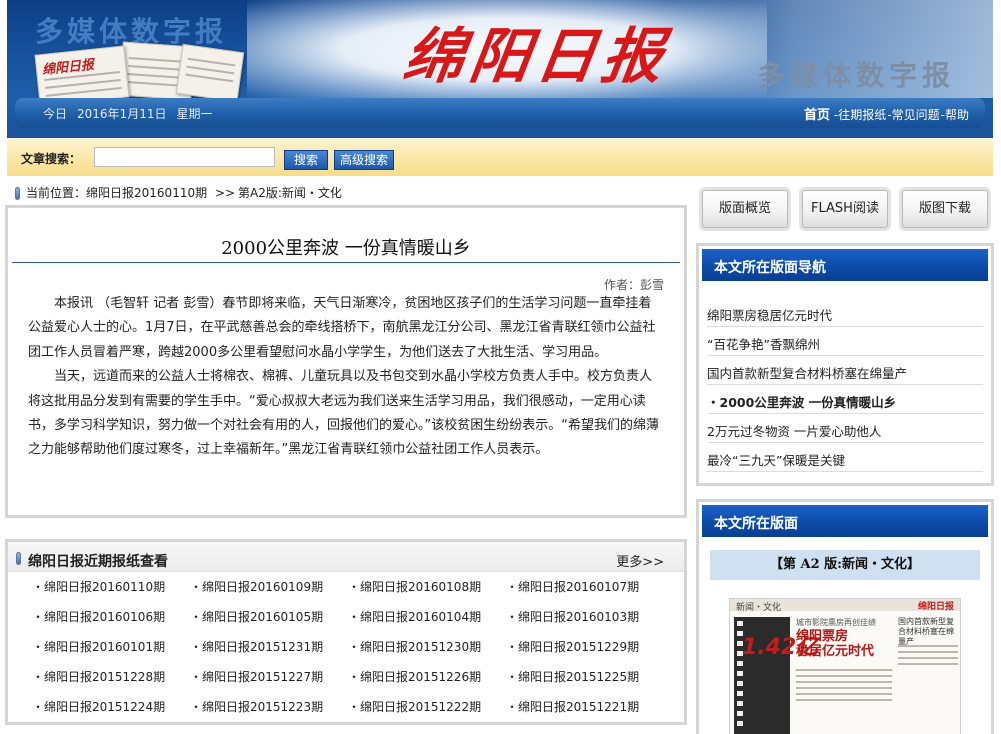 Image resolution: width=1001 pixels, height=734 pixels. What do you see at coordinates (184, 157) in the screenshot?
I see `search-input` at bounding box center [184, 157].